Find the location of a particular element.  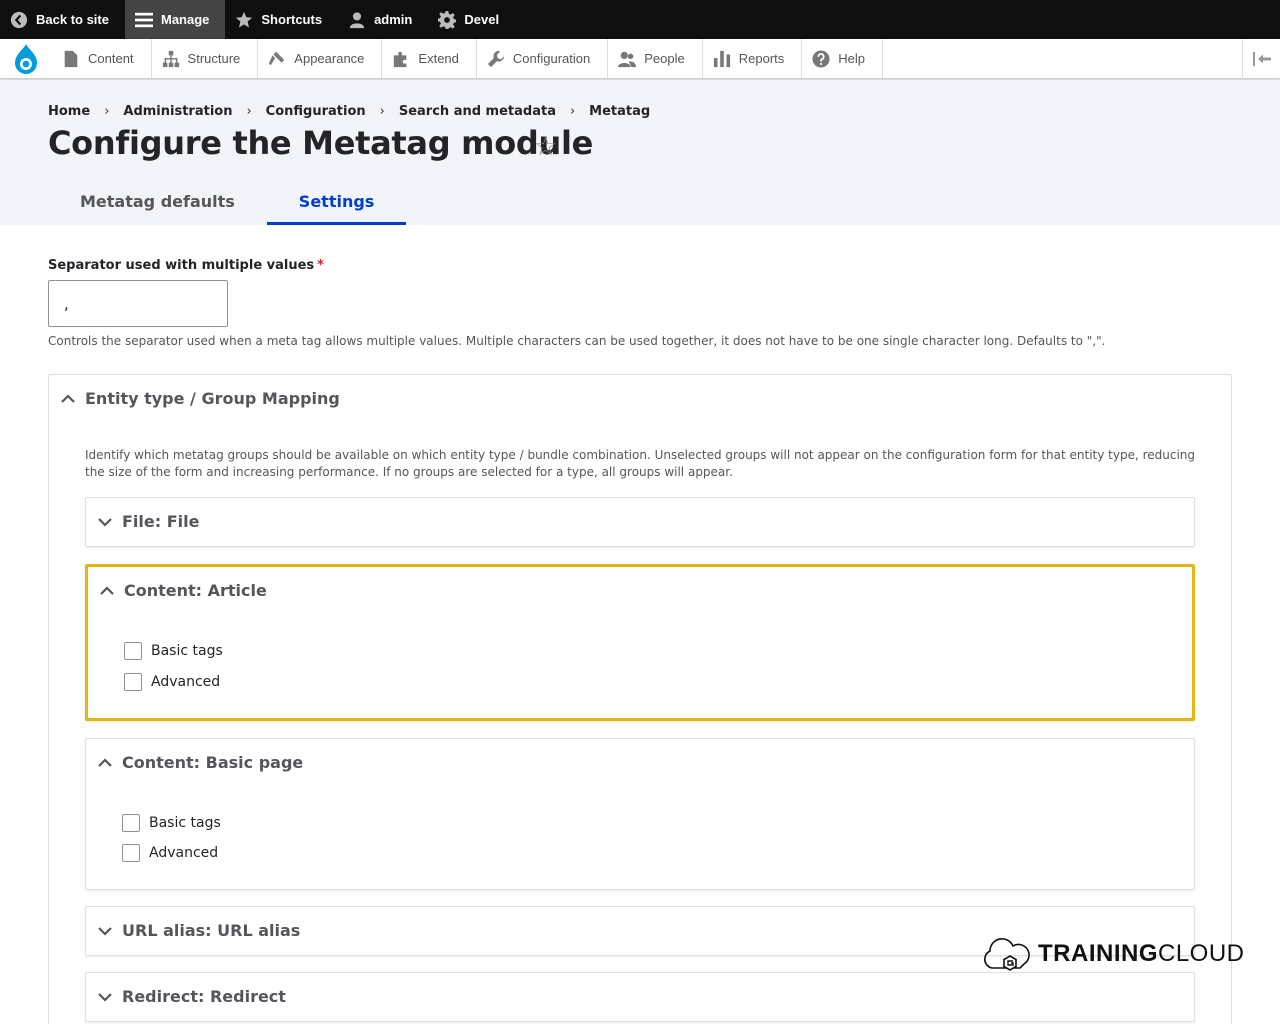

devel-label: Devel is located at coordinates (482, 19).